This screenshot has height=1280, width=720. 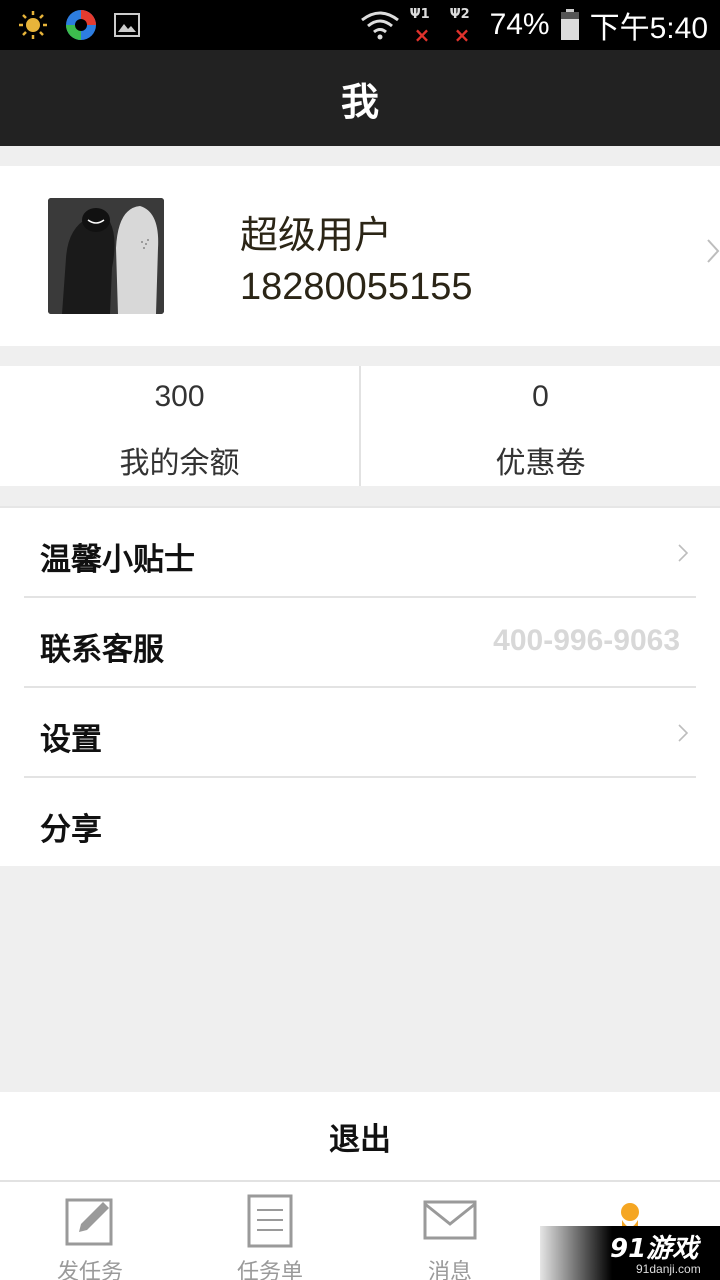 What do you see at coordinates (117, 560) in the screenshot?
I see `menu-item-label: 温馨小贴士` at bounding box center [117, 560].